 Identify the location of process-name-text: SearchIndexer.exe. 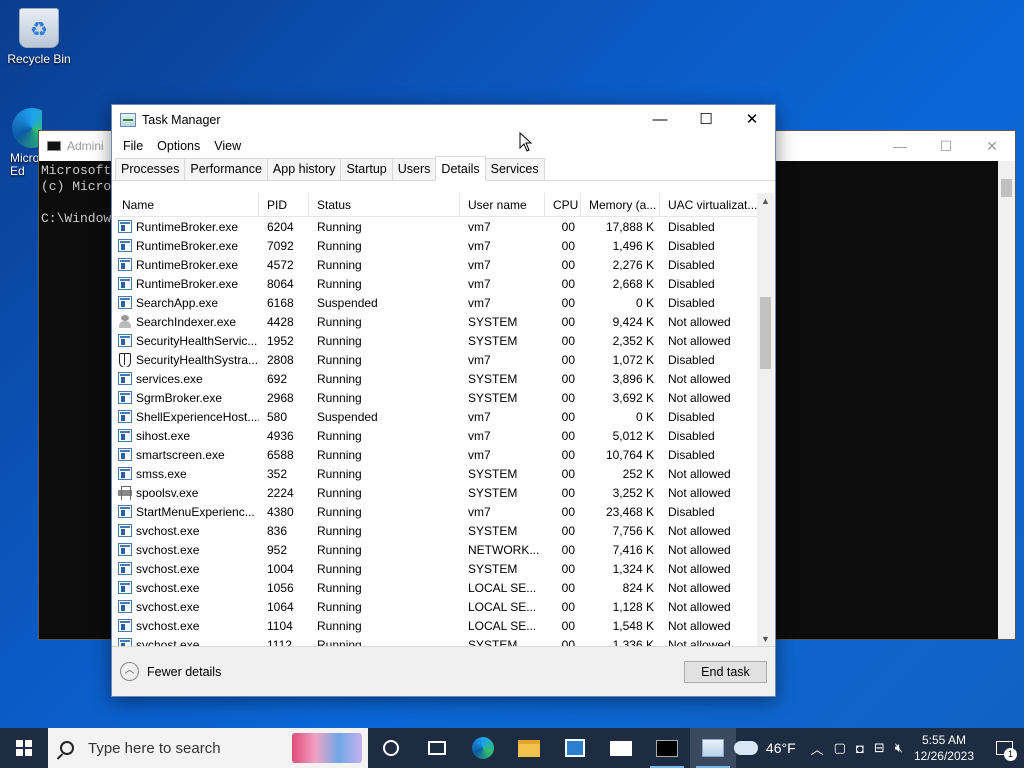
(186, 321).